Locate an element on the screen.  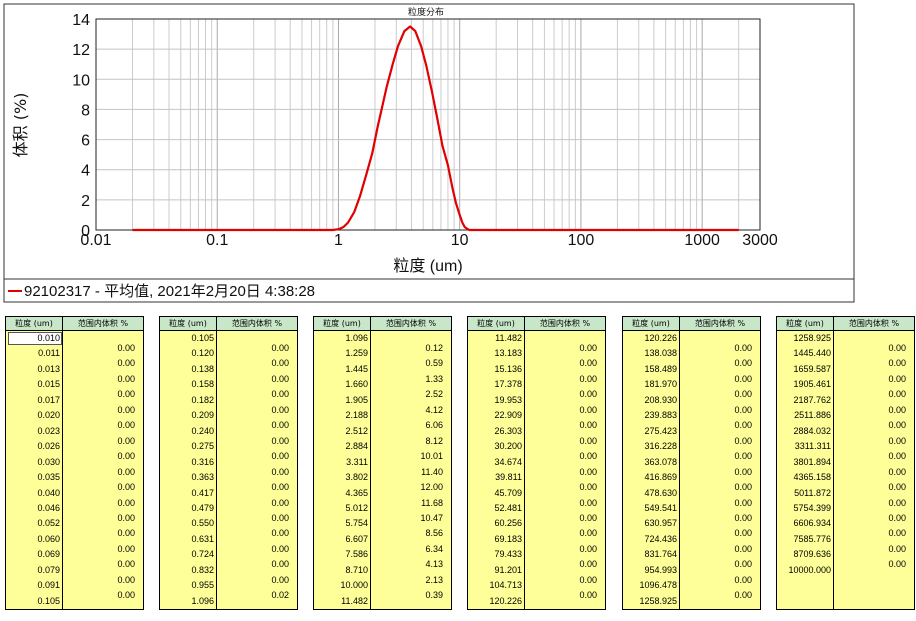
size-cell: 549.541 is located at coordinates (650, 508).